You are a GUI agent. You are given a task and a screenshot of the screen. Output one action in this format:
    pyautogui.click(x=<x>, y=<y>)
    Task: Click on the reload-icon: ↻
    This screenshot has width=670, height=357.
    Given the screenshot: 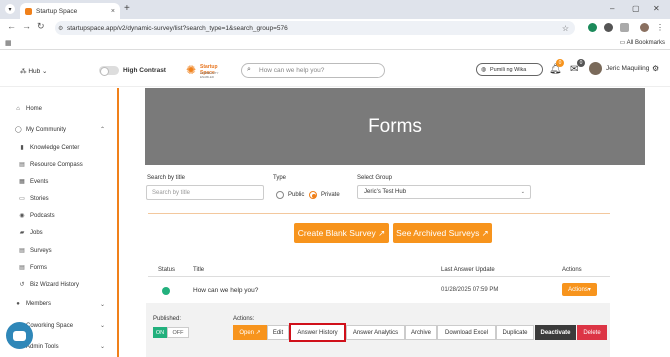 What is the action you would take?
    pyautogui.click(x=41, y=26)
    